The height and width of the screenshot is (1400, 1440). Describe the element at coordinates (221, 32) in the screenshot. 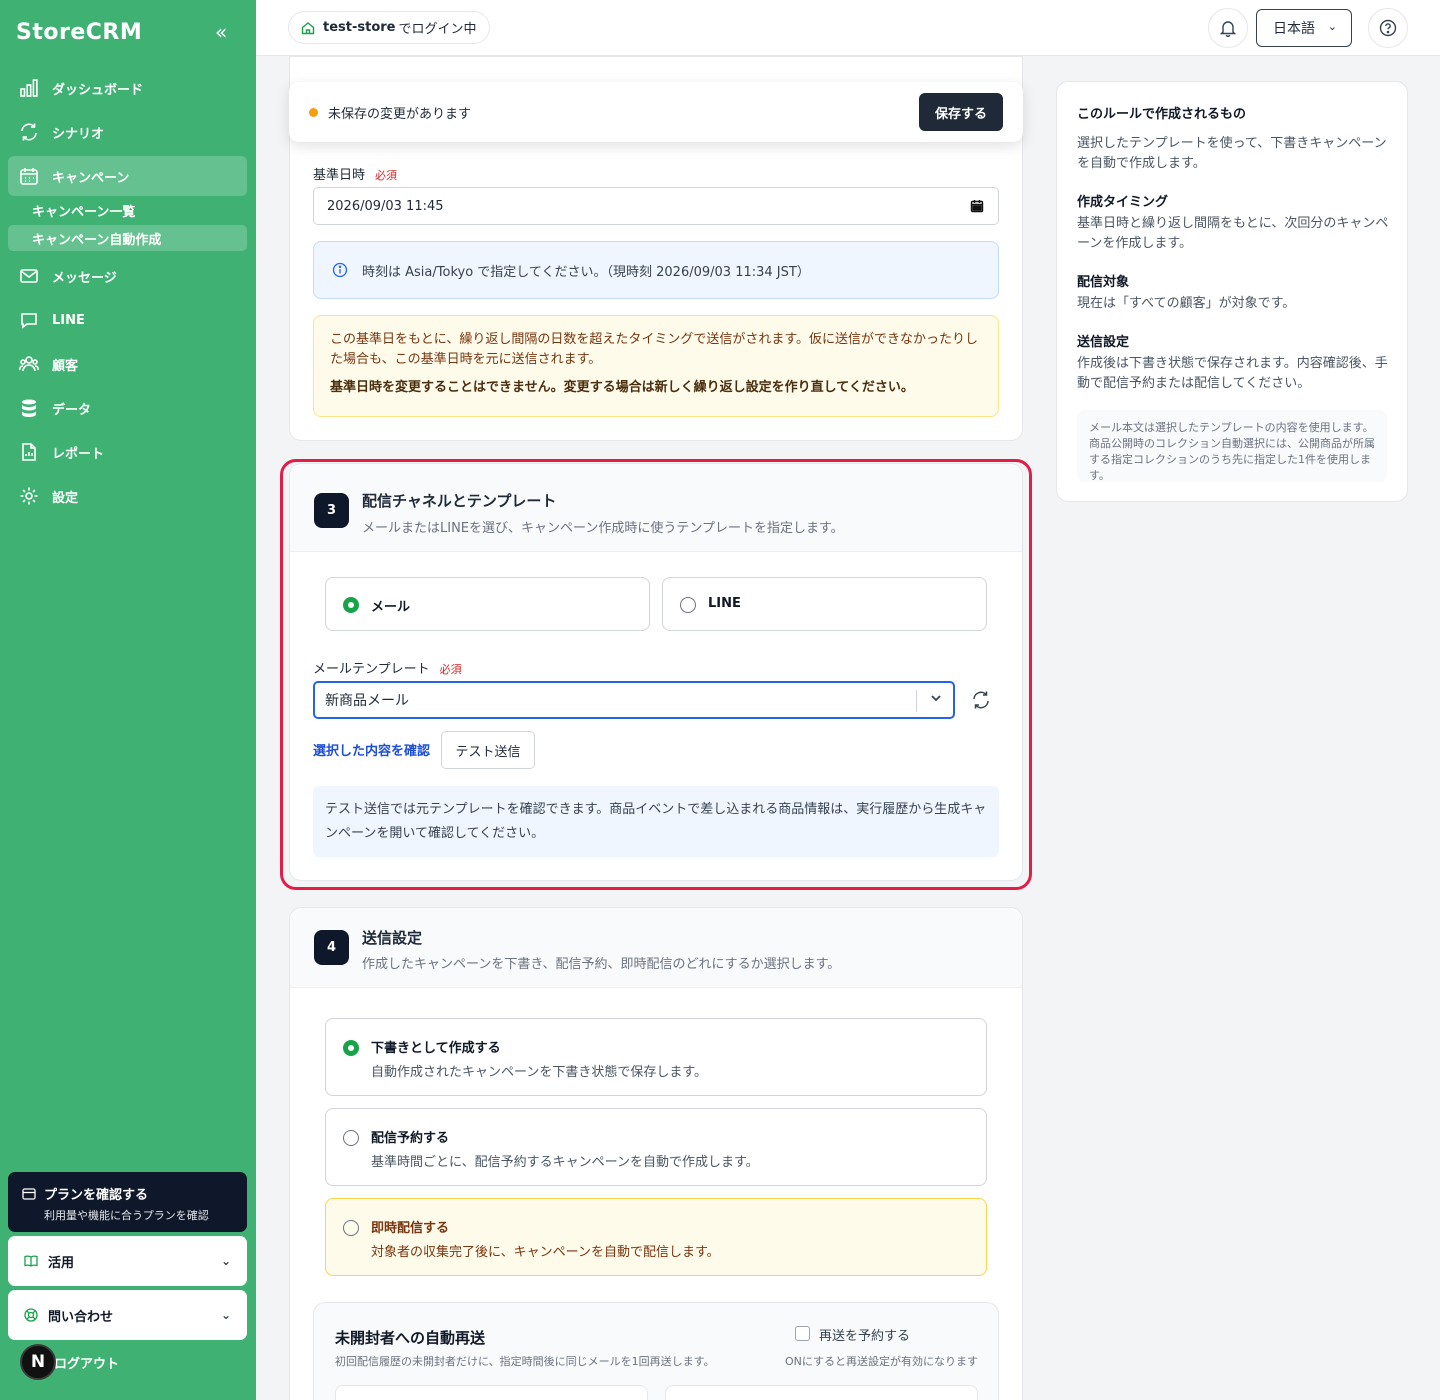

I see `collapse-sidebar-icon: «` at that location.